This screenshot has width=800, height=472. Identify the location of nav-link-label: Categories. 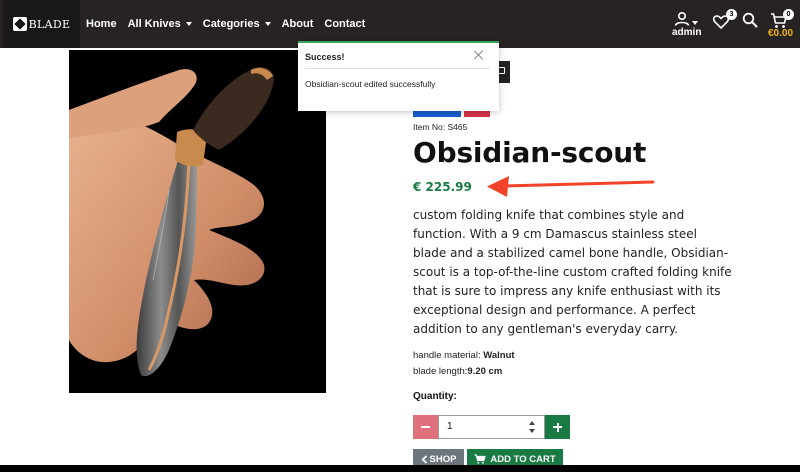
(231, 24).